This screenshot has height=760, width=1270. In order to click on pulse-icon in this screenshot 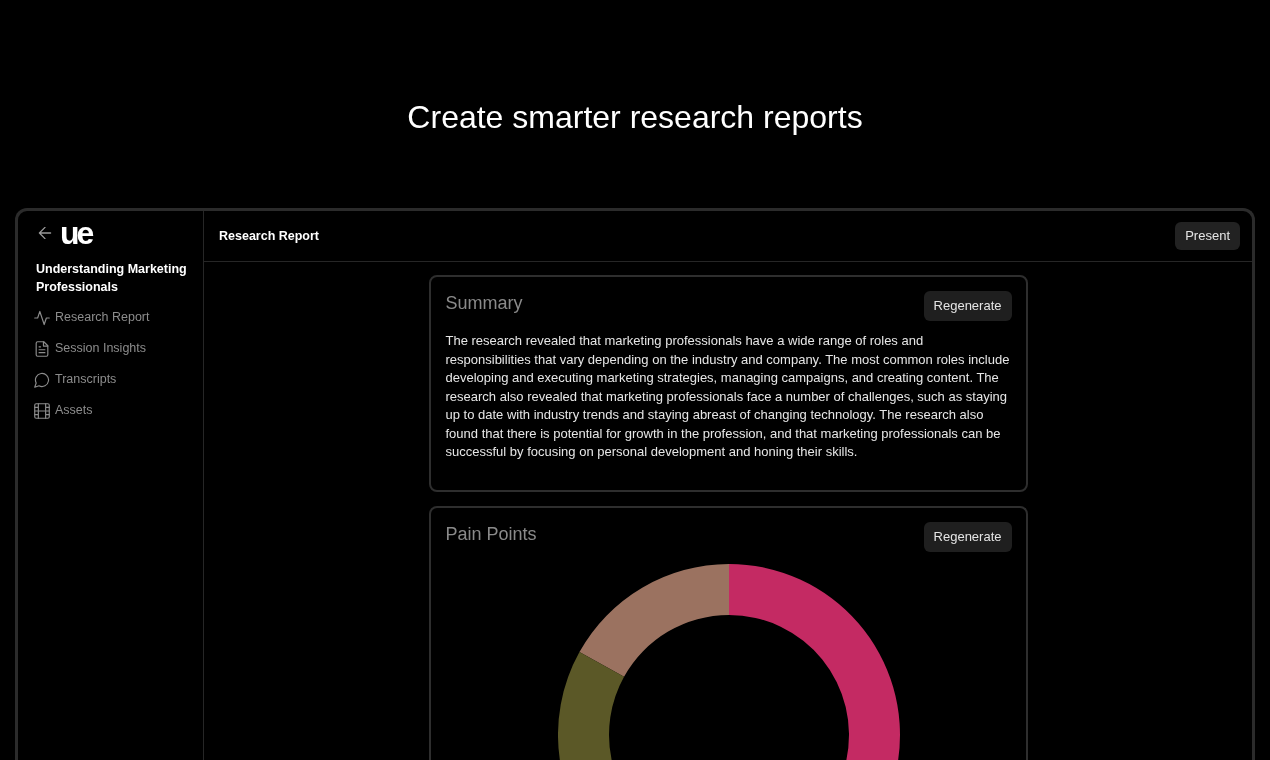, I will do `click(42, 317)`.